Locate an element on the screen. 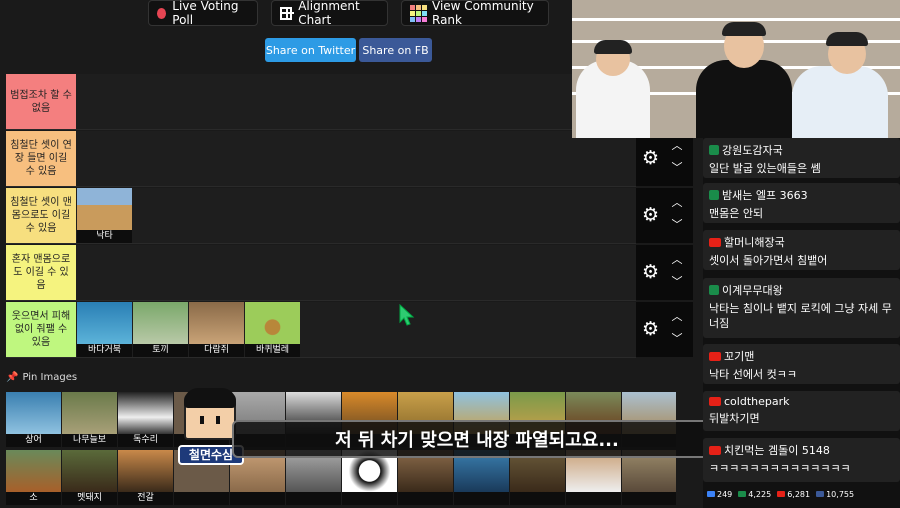 The image size is (900, 508). chat-message: 치킨먹는 겜돌이 5148 ㅋㅋㅋㅋㅋㅋㅋㅋㅋㅋㅋㅋㅋㅋ is located at coordinates (801, 460).